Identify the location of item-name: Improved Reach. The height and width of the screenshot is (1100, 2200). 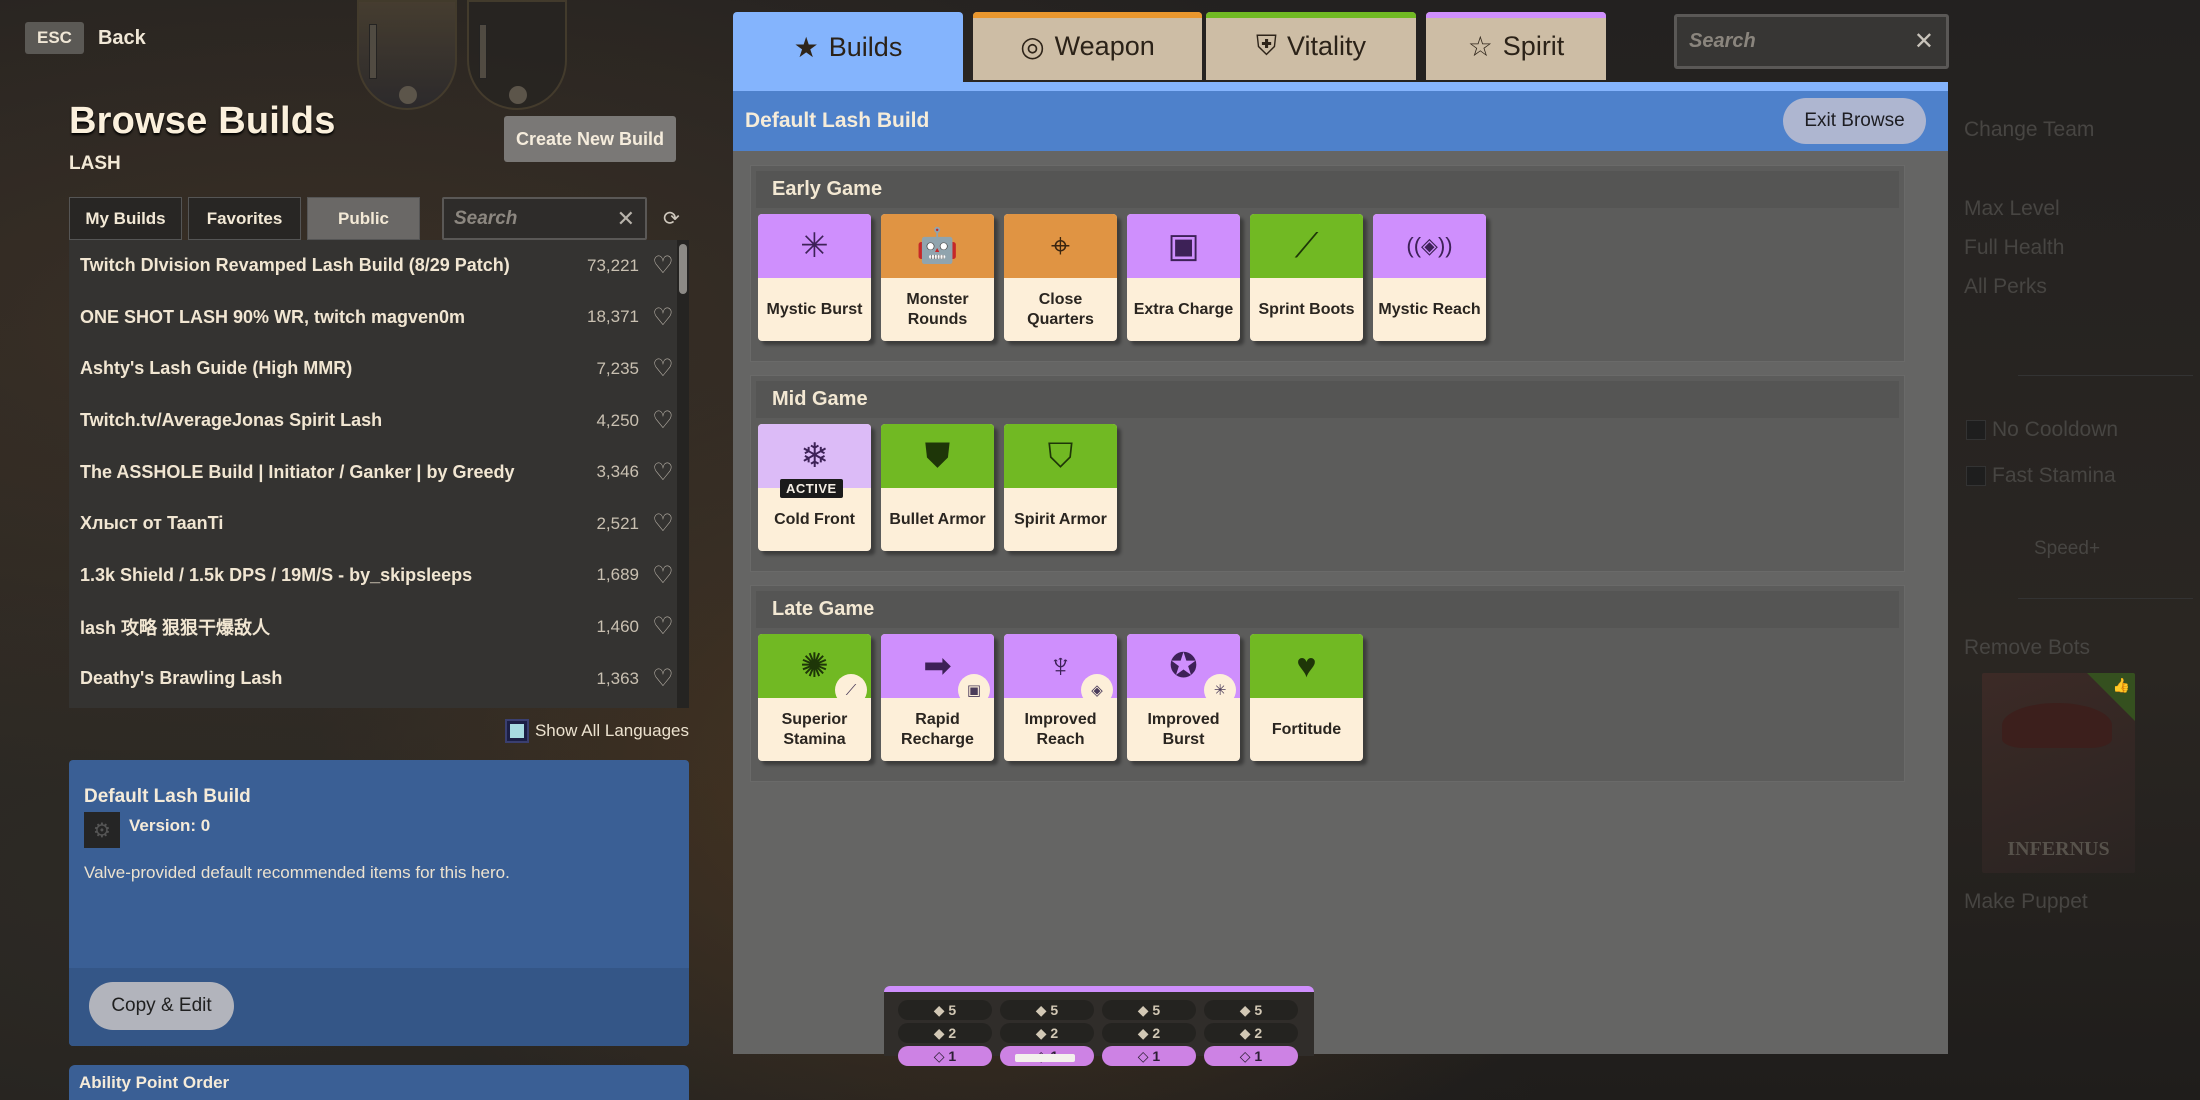
(1060, 729).